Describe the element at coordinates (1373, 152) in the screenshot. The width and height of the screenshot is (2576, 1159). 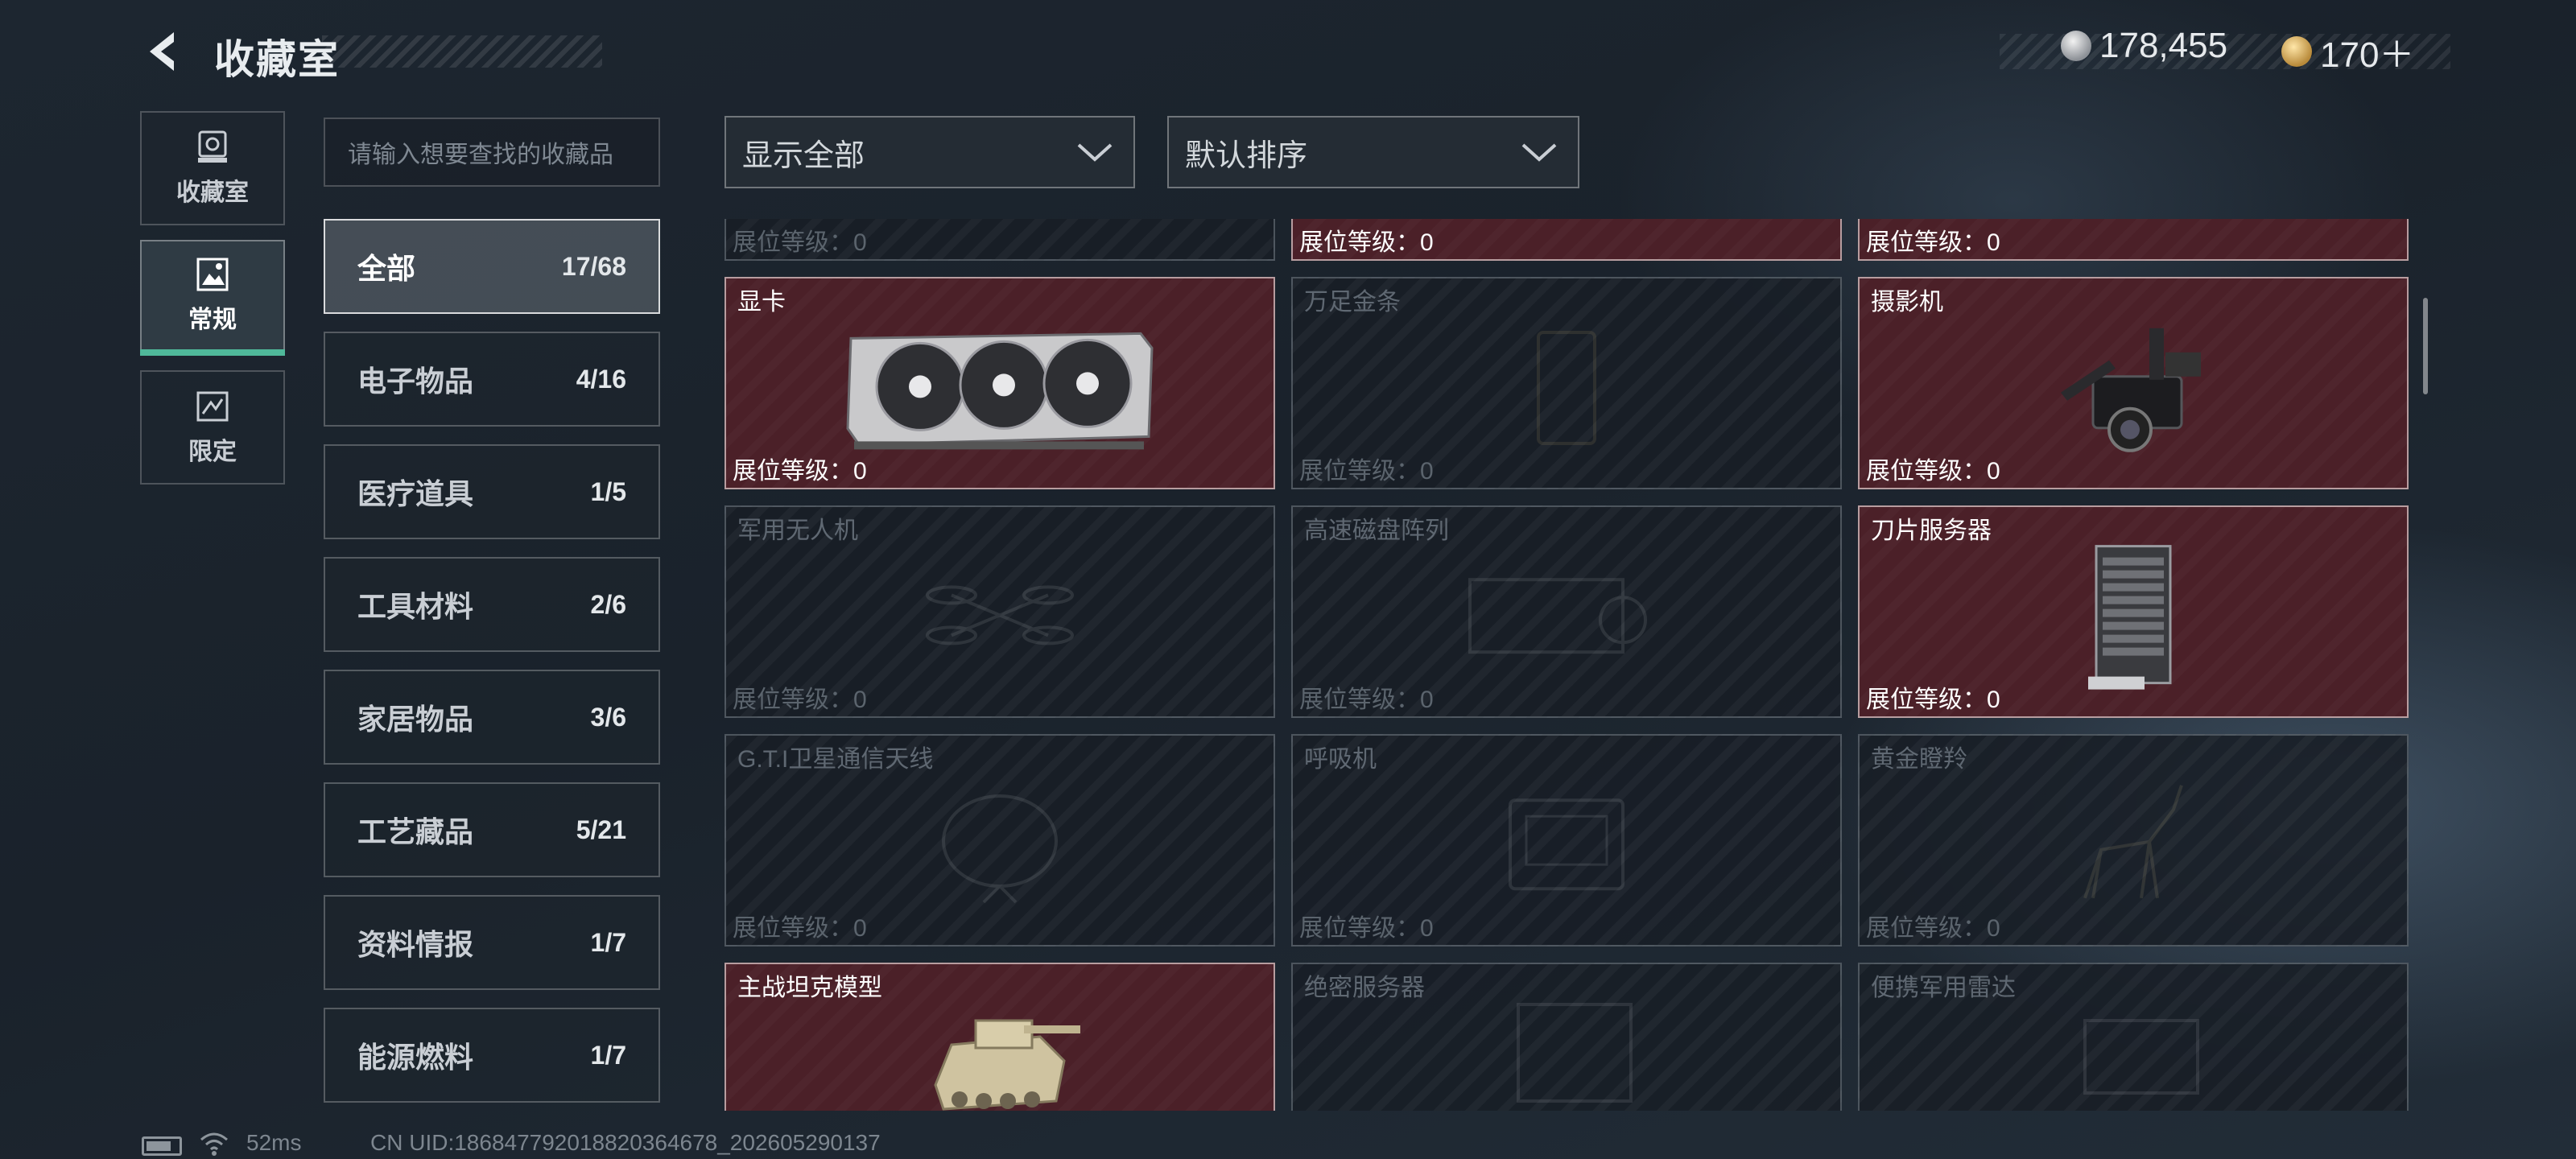
I see `sort-dropdown: 默认排序` at that location.